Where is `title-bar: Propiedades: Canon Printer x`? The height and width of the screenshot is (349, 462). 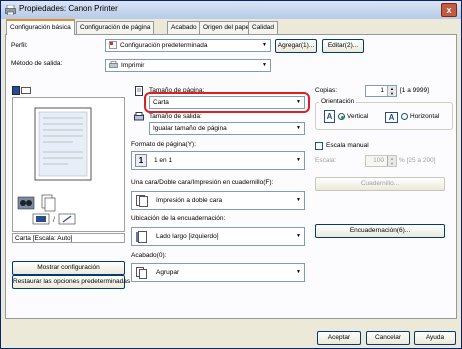 title-bar: Propiedades: Canon Printer x is located at coordinates (231, 10).